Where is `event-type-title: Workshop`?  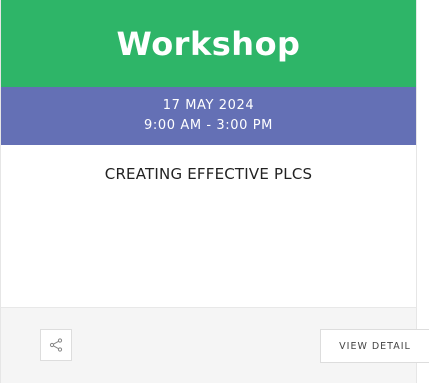
event-type-title: Workshop is located at coordinates (208, 43).